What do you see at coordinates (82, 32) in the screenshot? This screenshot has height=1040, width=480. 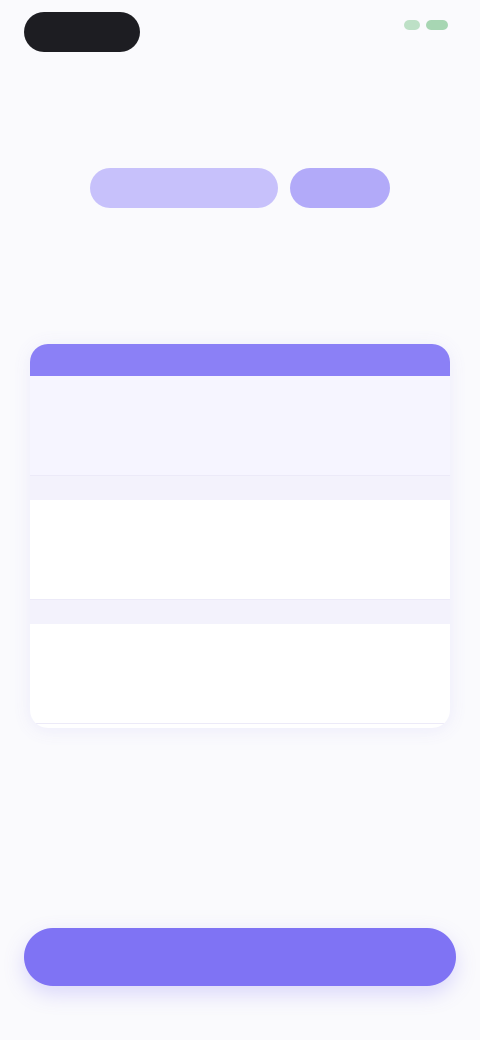 I see `dynamic-island` at bounding box center [82, 32].